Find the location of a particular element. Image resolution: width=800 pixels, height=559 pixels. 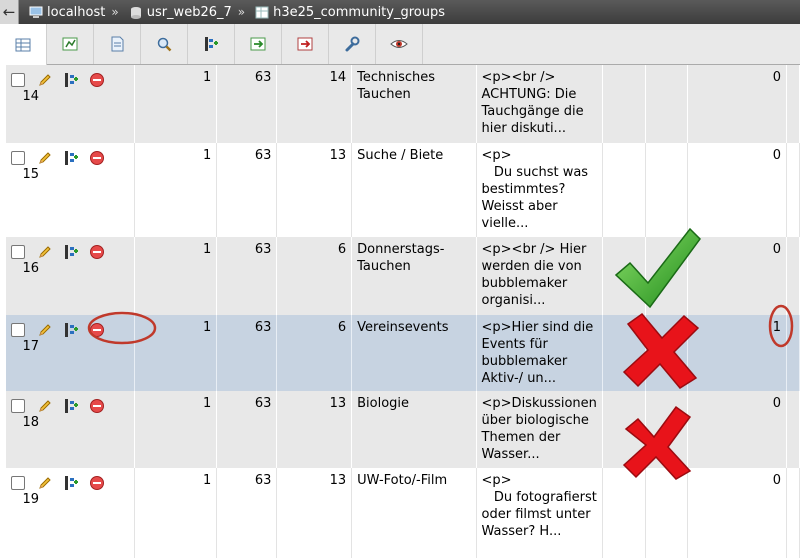

tab-tracking is located at coordinates (399, 44).